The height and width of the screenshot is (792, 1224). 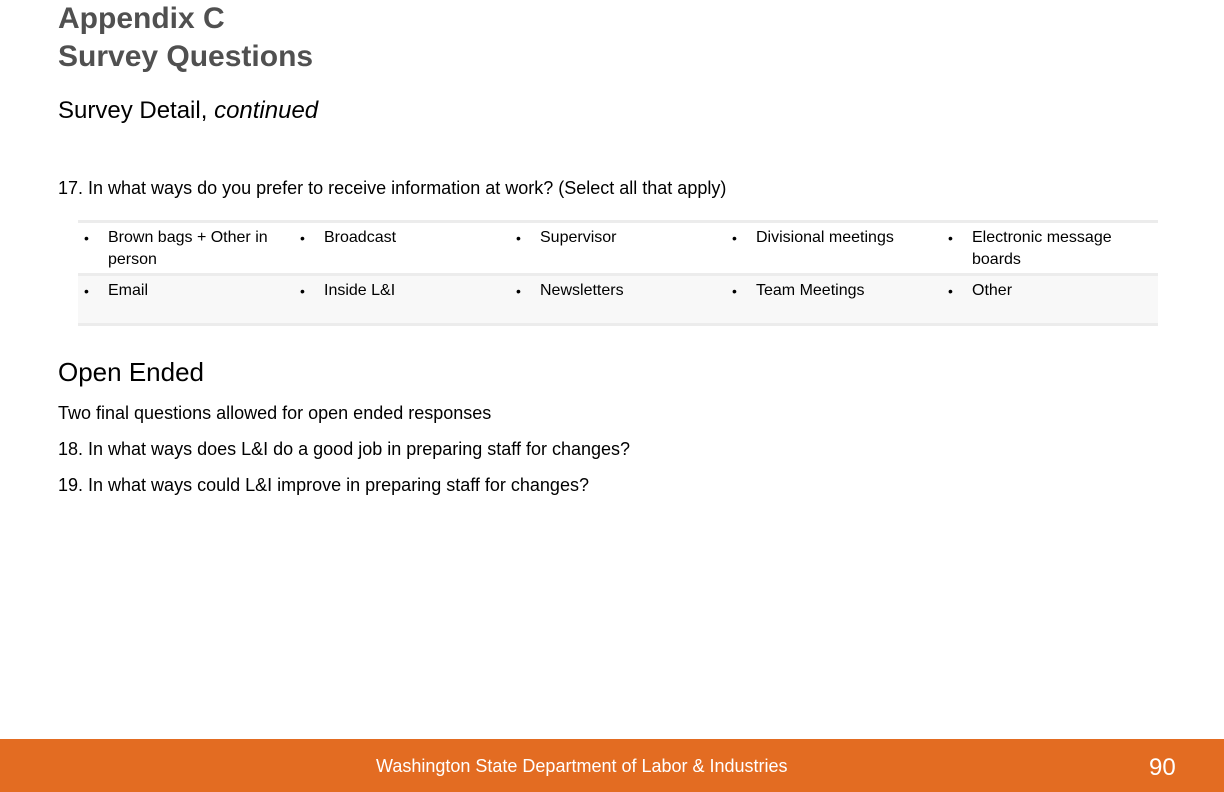 I want to click on list-item: • Team Meetings, so click(x=834, y=291).